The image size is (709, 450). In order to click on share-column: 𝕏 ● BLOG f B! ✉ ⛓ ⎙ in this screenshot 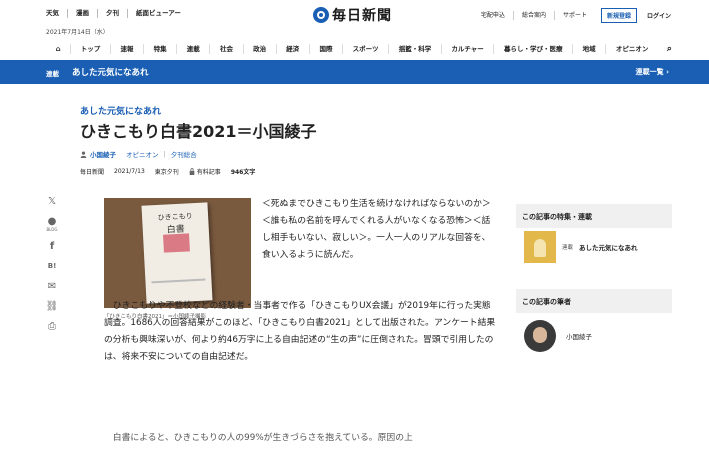, I will do `click(52, 264)`.